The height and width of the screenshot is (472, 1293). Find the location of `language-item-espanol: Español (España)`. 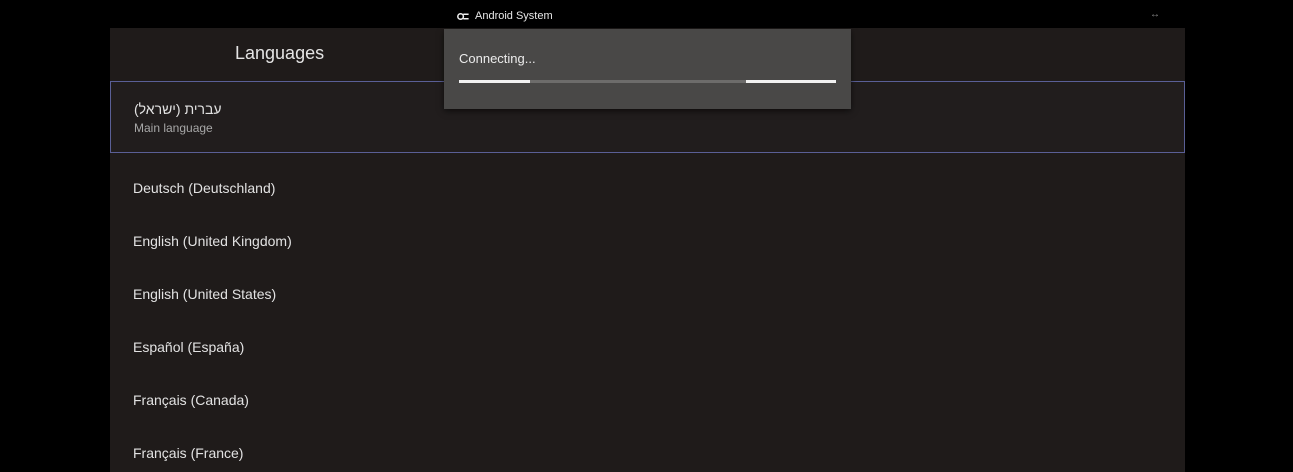

language-item-espanol: Español (España) is located at coordinates (647, 338).